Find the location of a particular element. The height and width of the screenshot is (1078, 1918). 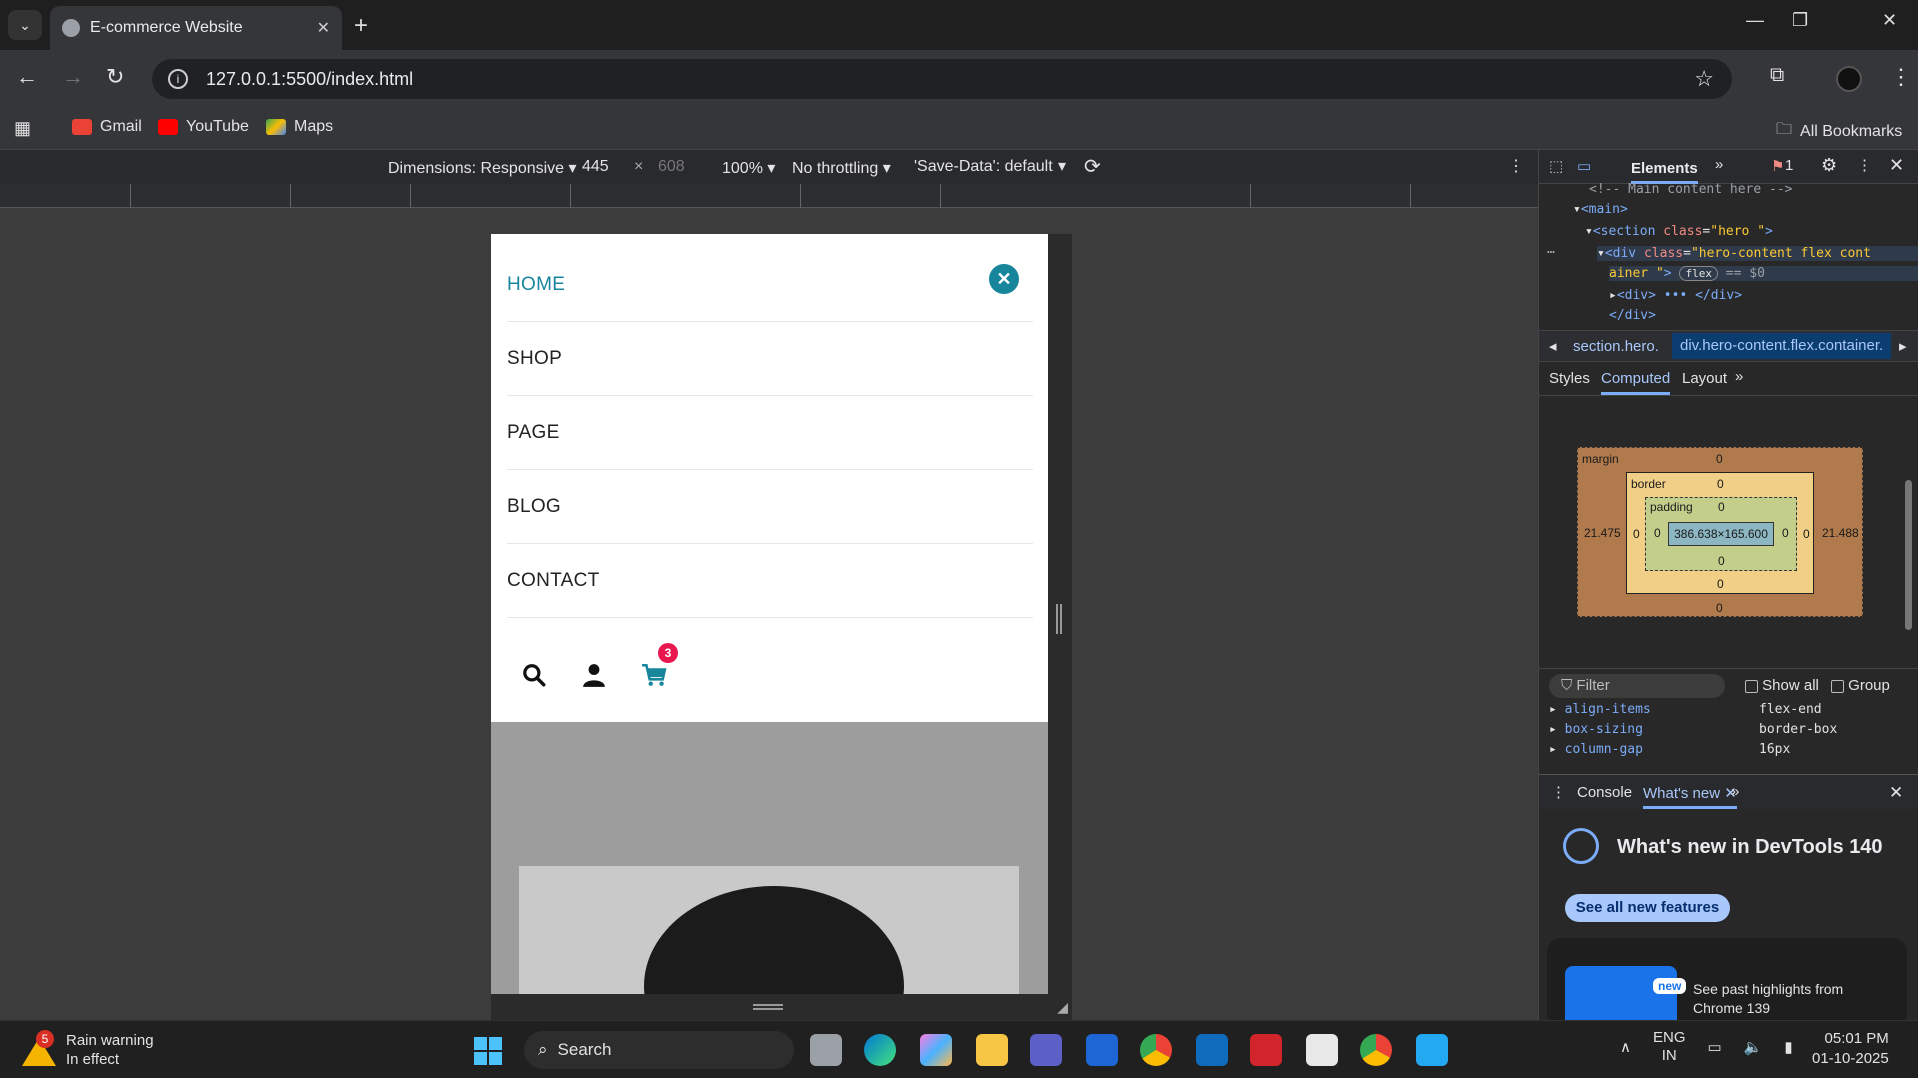

issues-icon: ⚑ is located at coordinates (1777, 166).